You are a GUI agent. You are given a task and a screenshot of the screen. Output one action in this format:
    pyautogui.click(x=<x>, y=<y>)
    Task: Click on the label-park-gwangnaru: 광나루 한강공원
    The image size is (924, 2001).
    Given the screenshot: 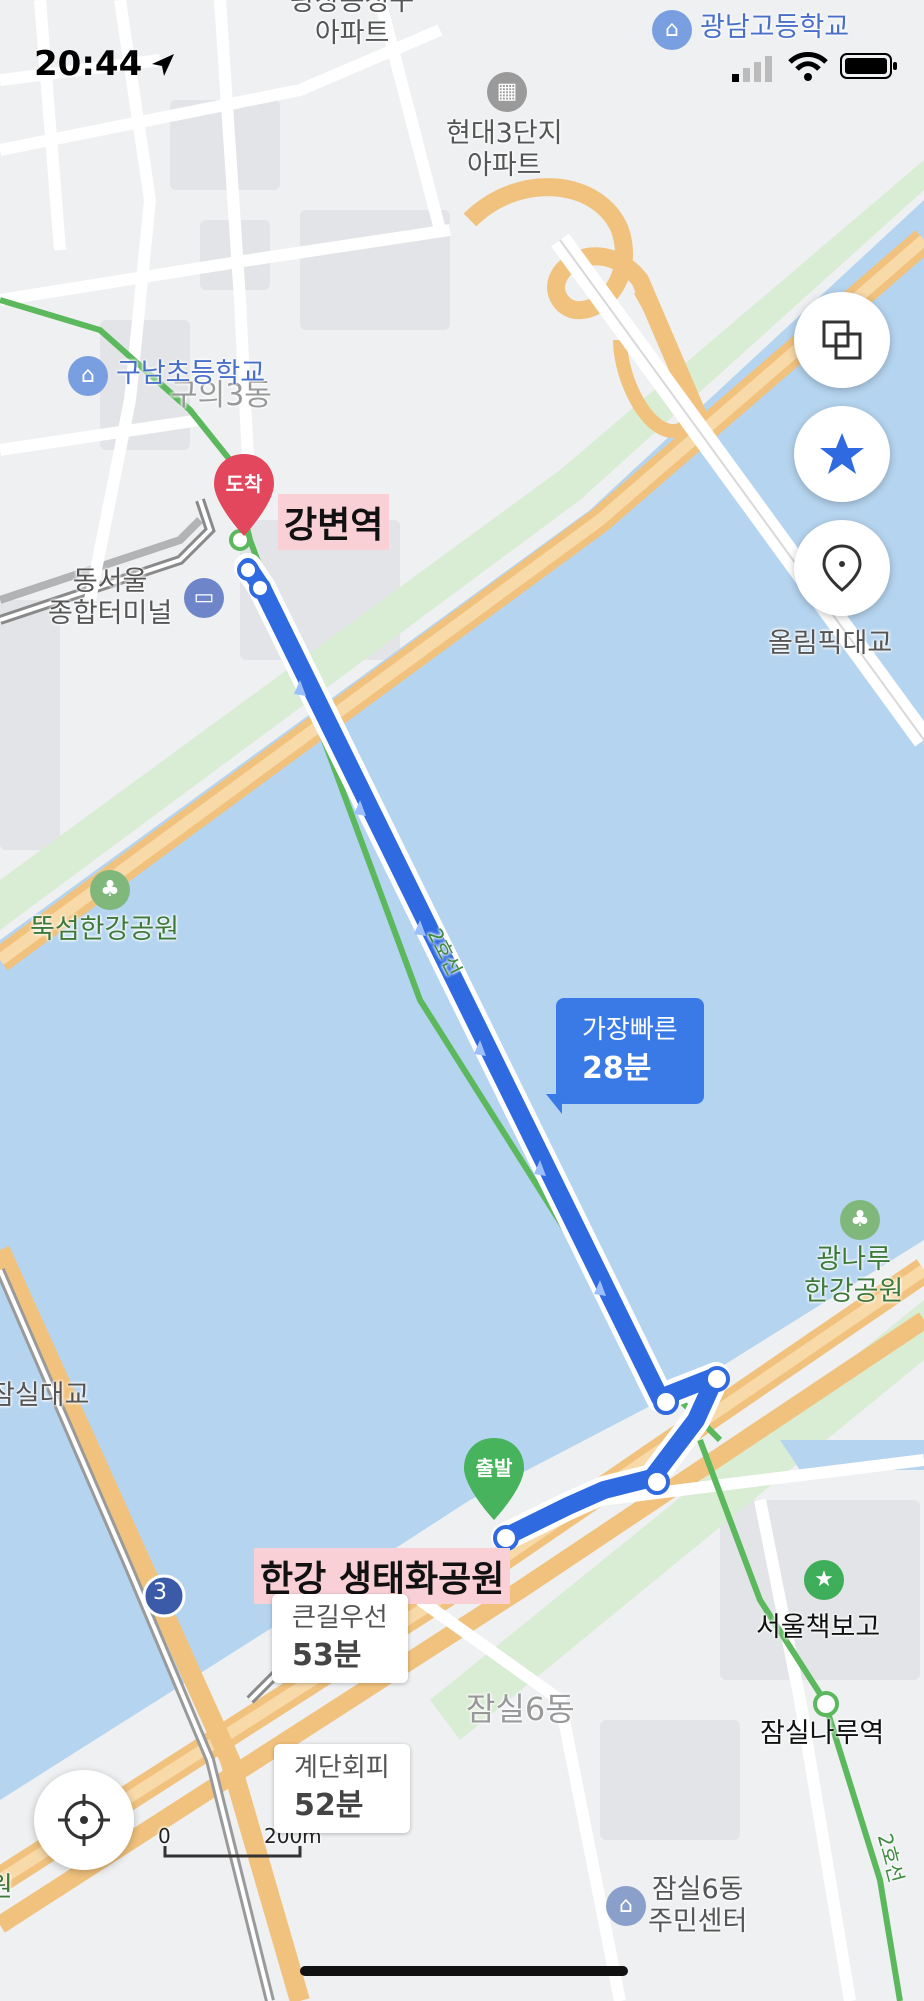 What is the action you would take?
    pyautogui.click(x=854, y=1276)
    